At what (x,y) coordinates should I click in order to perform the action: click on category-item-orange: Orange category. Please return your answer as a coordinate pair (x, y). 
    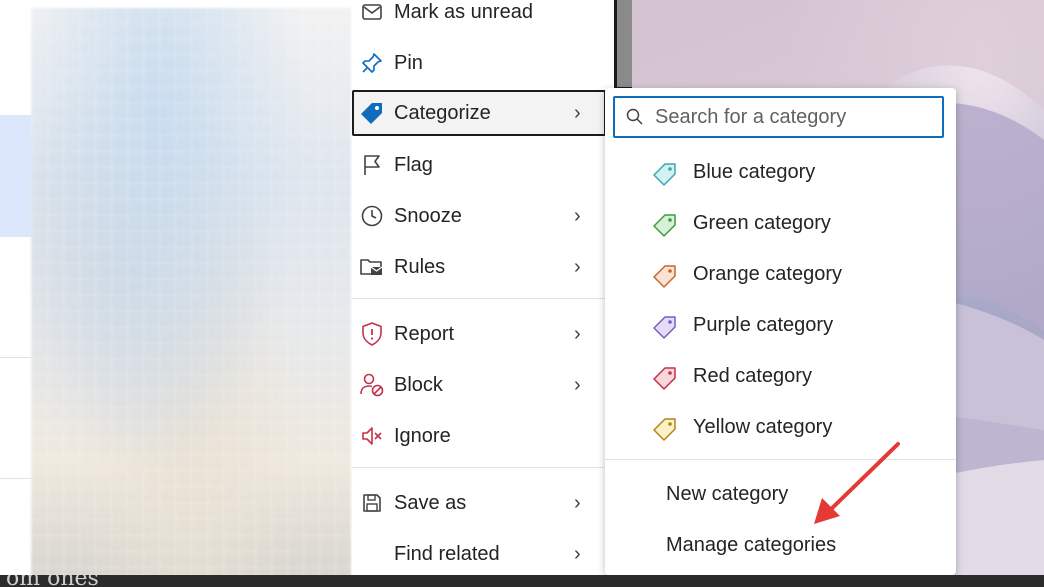
    Looking at the image, I should click on (780, 274).